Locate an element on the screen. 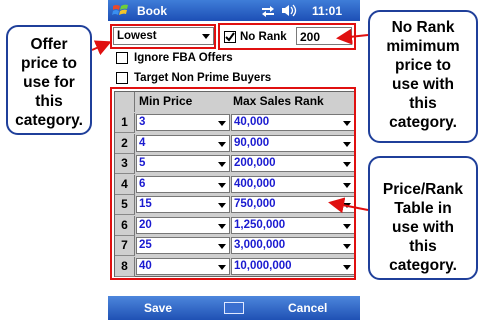 This screenshot has height=320, width=483. offer-price-highlight is located at coordinates (163, 36).